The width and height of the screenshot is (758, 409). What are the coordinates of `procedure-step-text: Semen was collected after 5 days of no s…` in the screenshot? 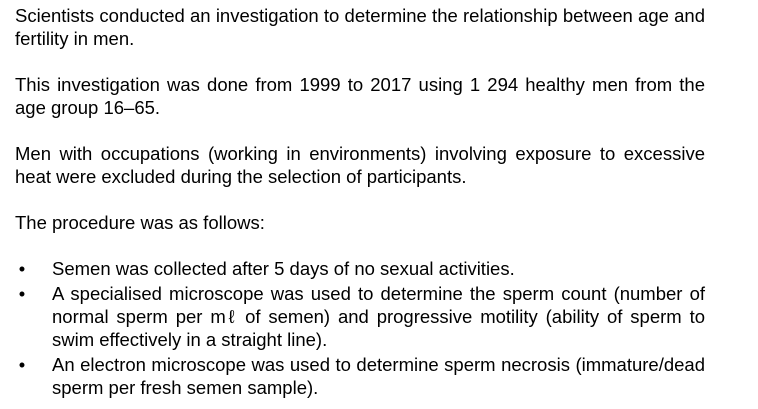 It's located at (283, 268).